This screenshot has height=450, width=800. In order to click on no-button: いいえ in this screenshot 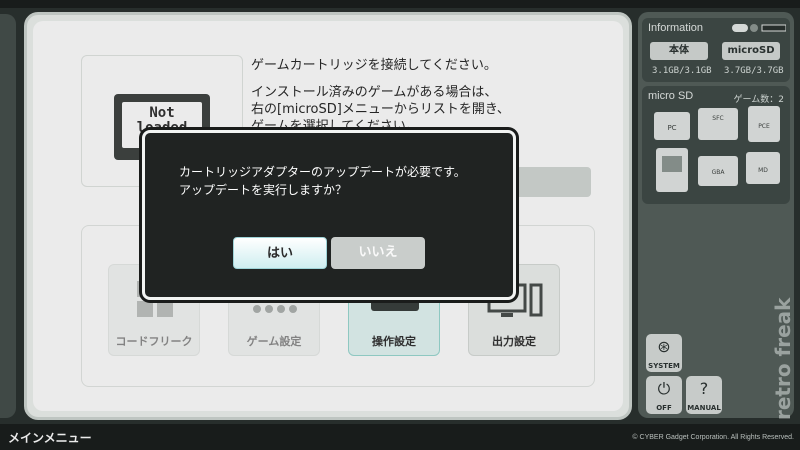, I will do `click(378, 253)`.